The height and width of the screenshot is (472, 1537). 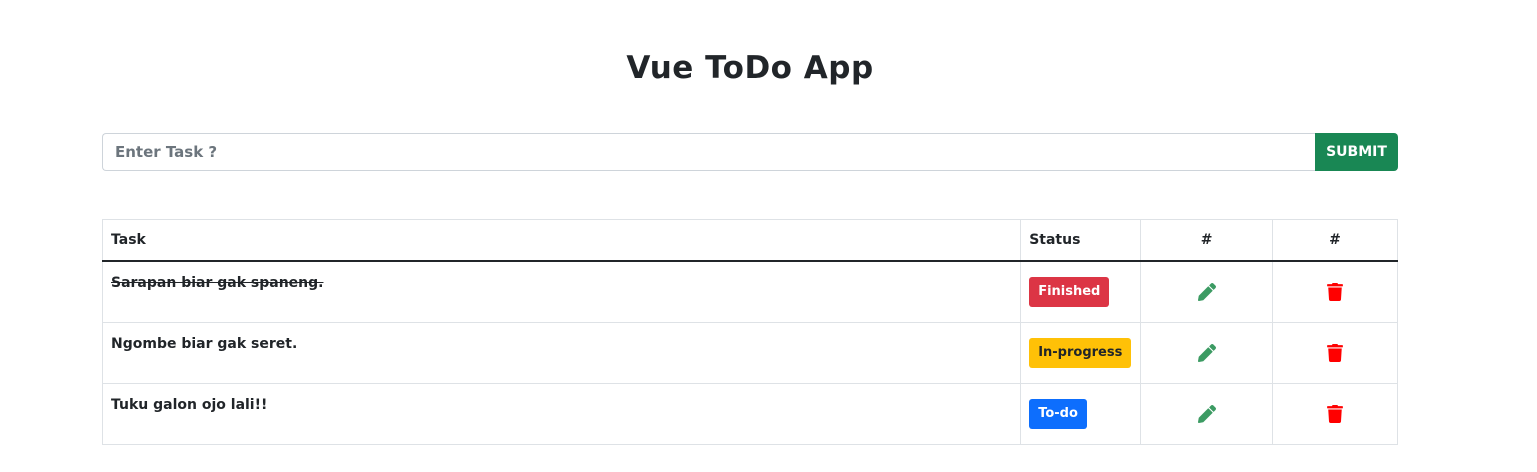 What do you see at coordinates (1335, 240) in the screenshot?
I see `column-header-delete: #` at bounding box center [1335, 240].